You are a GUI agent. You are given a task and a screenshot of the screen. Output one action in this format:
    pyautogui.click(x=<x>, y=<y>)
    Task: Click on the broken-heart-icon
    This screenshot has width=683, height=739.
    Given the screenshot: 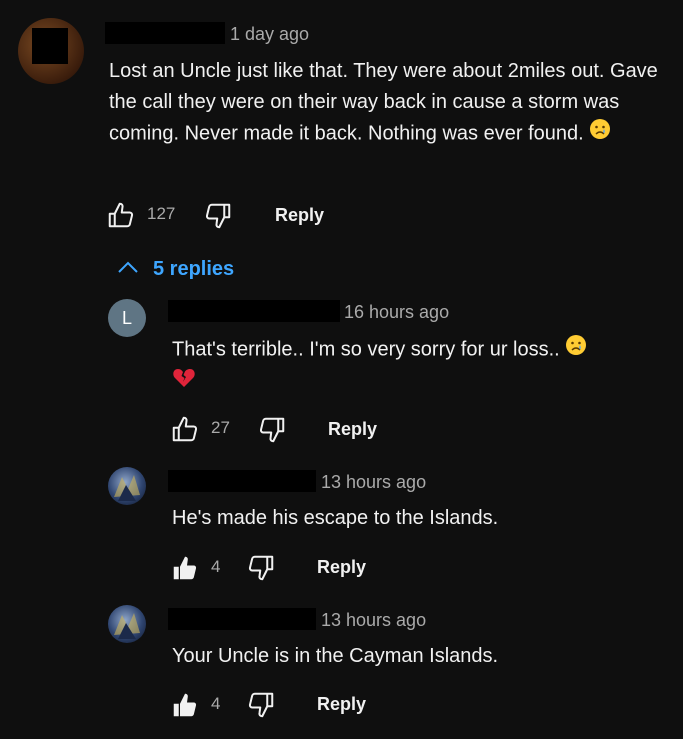 What is the action you would take?
    pyautogui.click(x=184, y=382)
    